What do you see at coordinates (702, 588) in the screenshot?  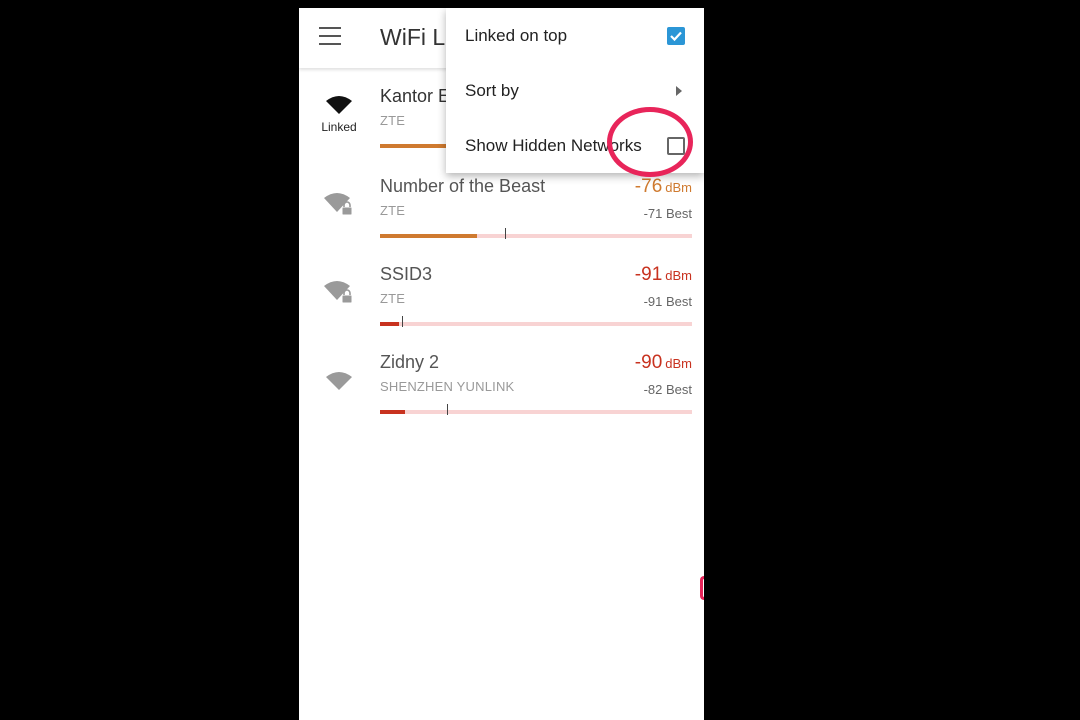 I see `touch-indicator` at bounding box center [702, 588].